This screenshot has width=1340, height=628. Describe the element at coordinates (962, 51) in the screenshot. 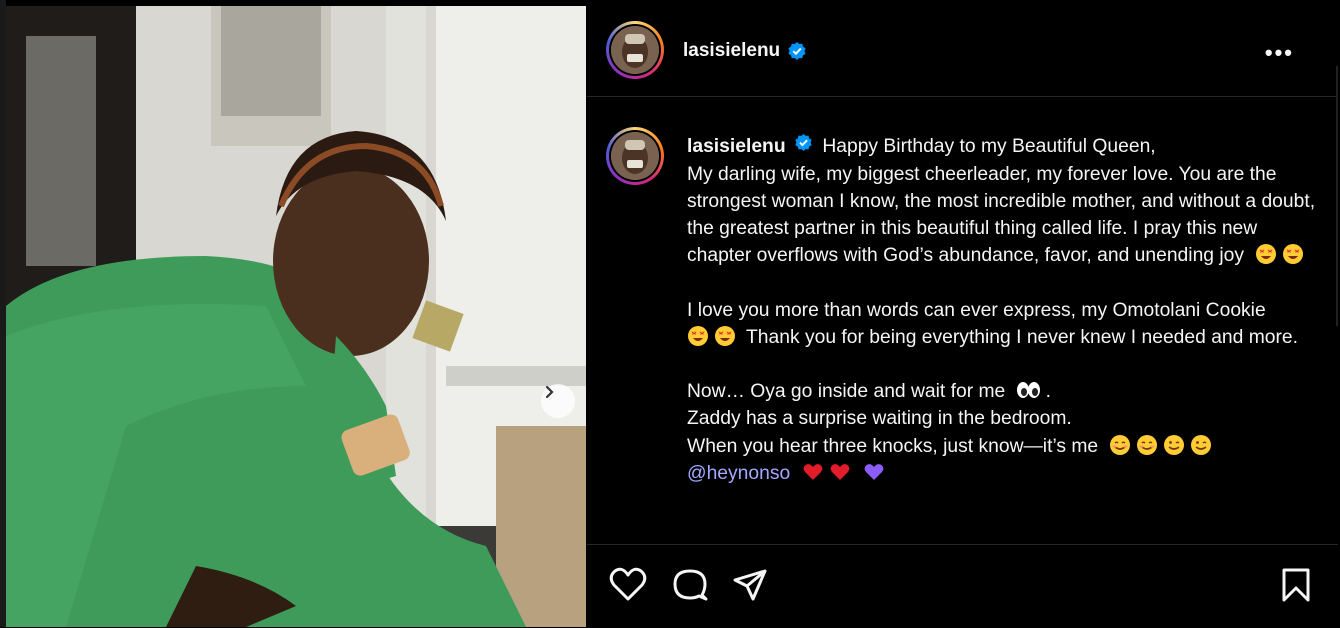

I see `post-header: lasisielenu •••` at that location.